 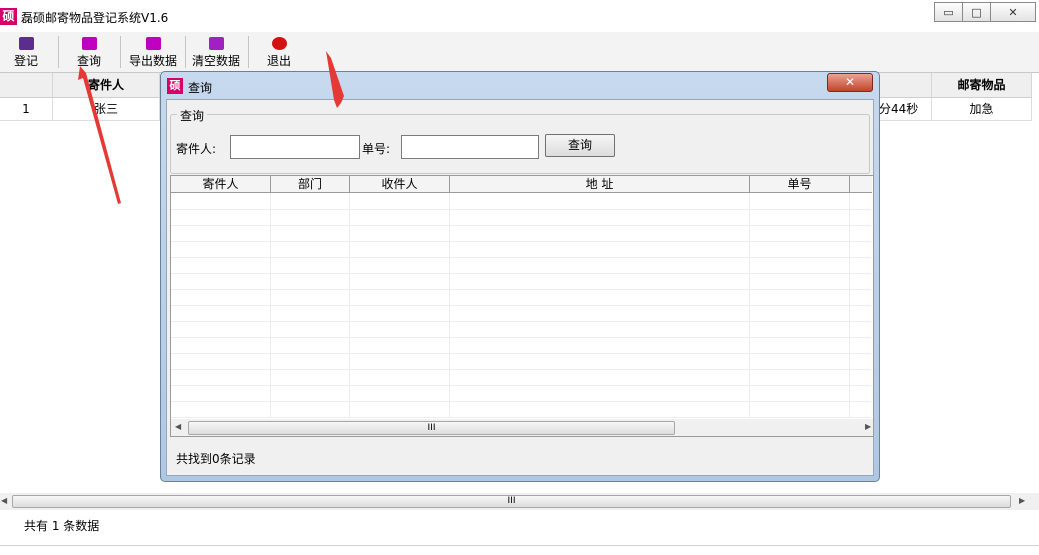 What do you see at coordinates (8, 16) in the screenshot?
I see `app-logo-icon: 硕` at bounding box center [8, 16].